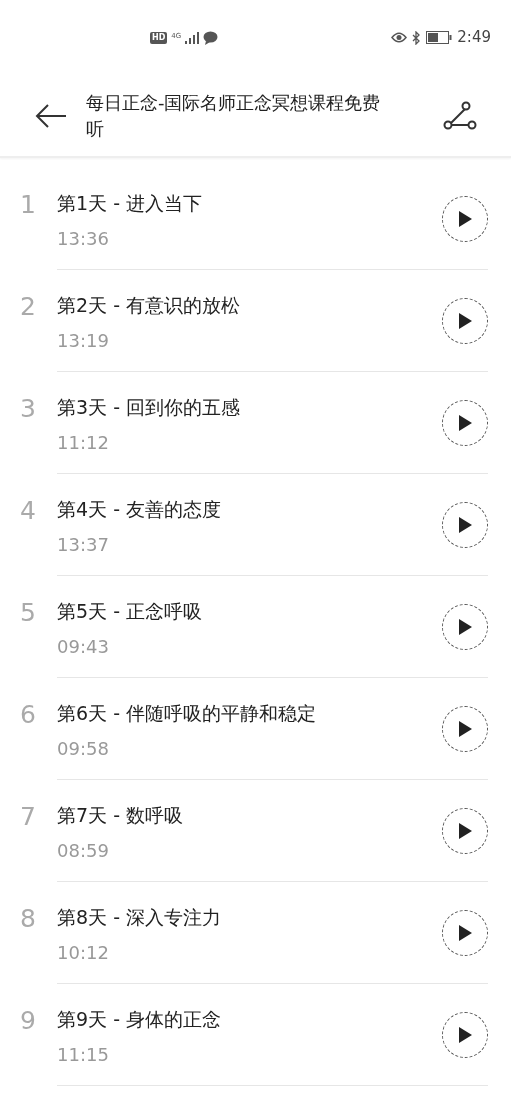 The image size is (511, 1107). What do you see at coordinates (28, 612) in the screenshot?
I see `episode-number: 5` at bounding box center [28, 612].